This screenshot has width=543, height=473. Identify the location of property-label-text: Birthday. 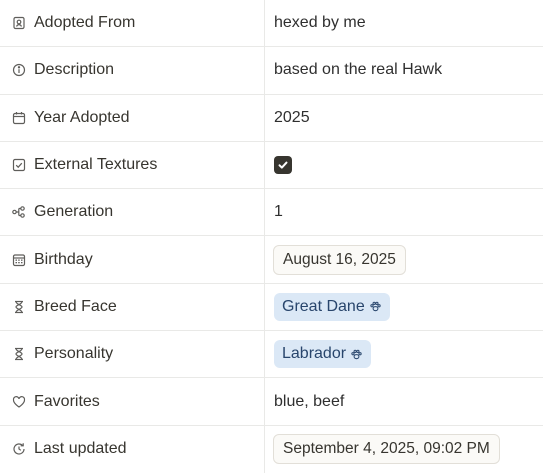
(63, 259).